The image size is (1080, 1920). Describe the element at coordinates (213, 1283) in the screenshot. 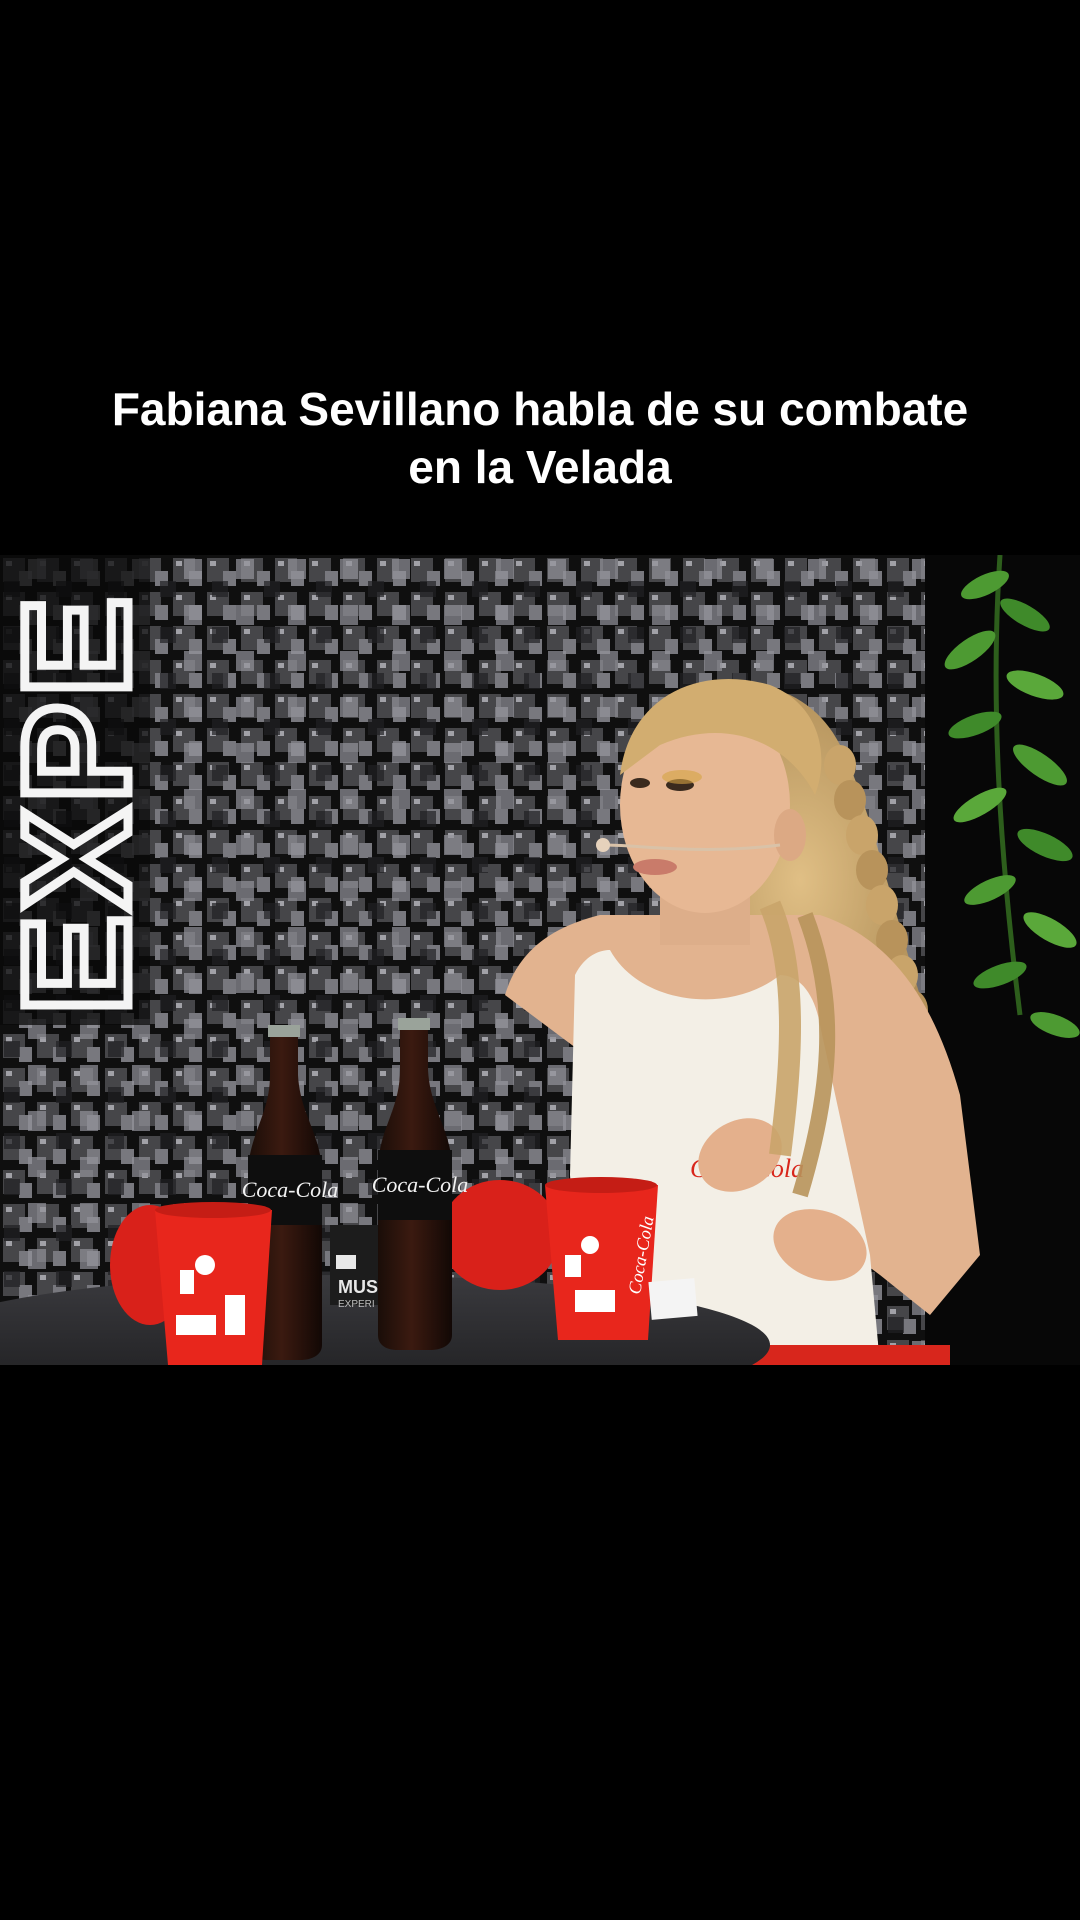

I see `red-cup-left` at that location.